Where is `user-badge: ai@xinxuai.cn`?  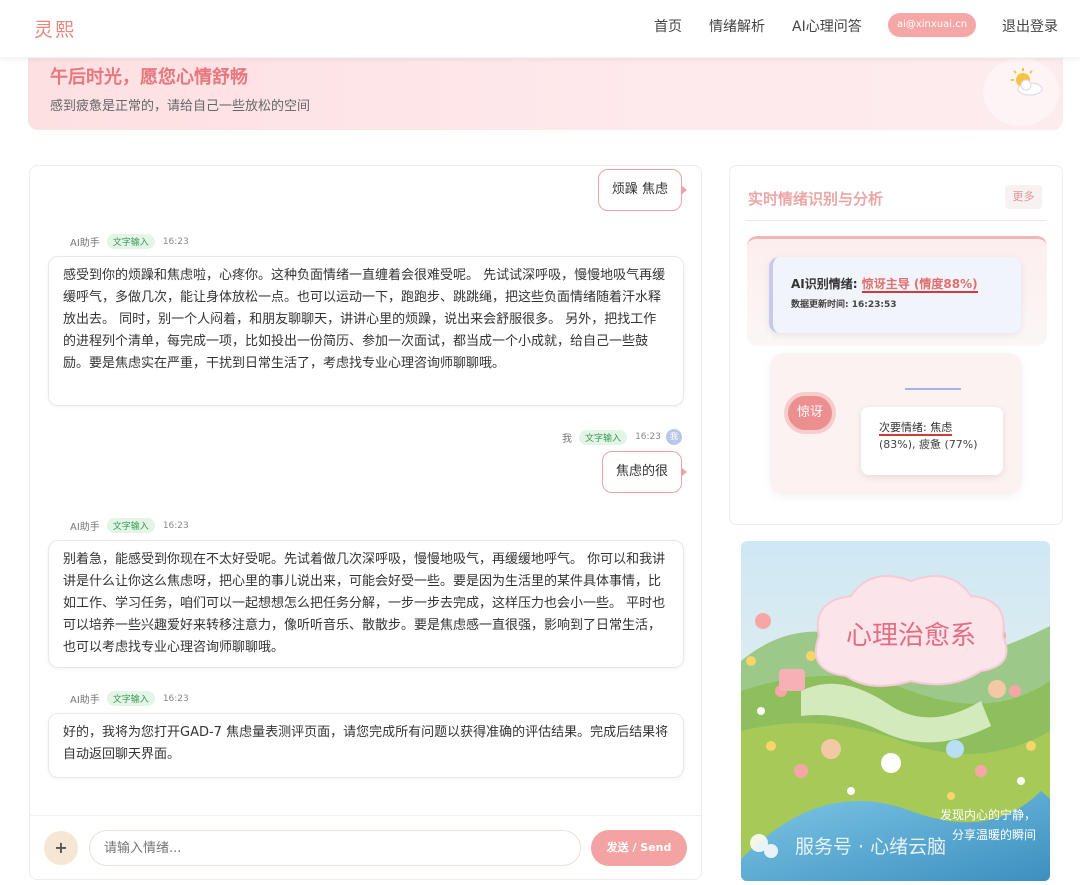
user-badge: ai@xinxuai.cn is located at coordinates (932, 25).